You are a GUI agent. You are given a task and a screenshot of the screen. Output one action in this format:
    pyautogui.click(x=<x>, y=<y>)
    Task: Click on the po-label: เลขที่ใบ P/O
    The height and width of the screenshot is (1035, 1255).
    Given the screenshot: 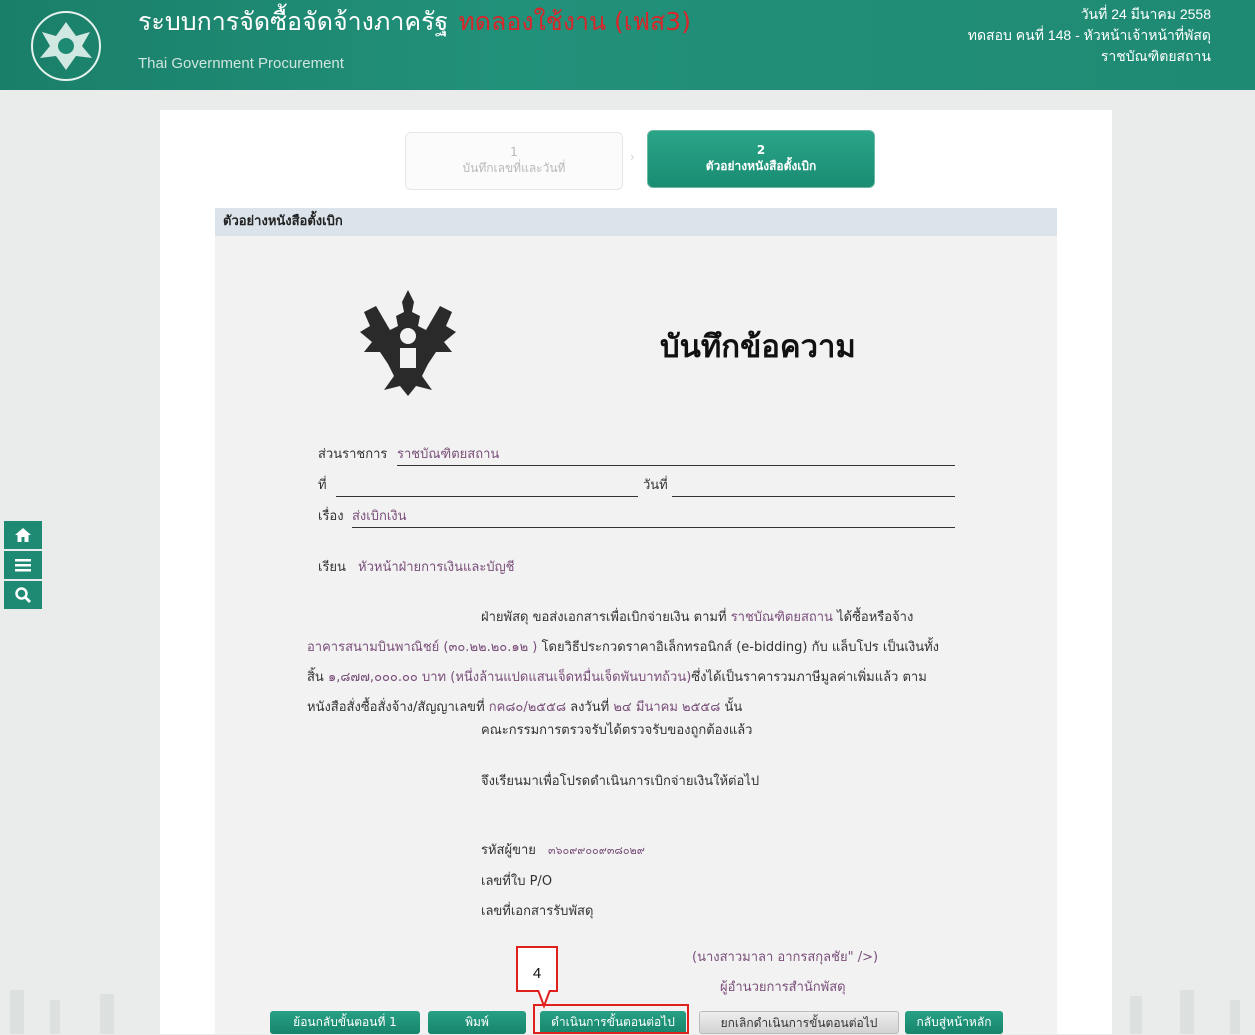 What is the action you would take?
    pyautogui.click(x=517, y=881)
    